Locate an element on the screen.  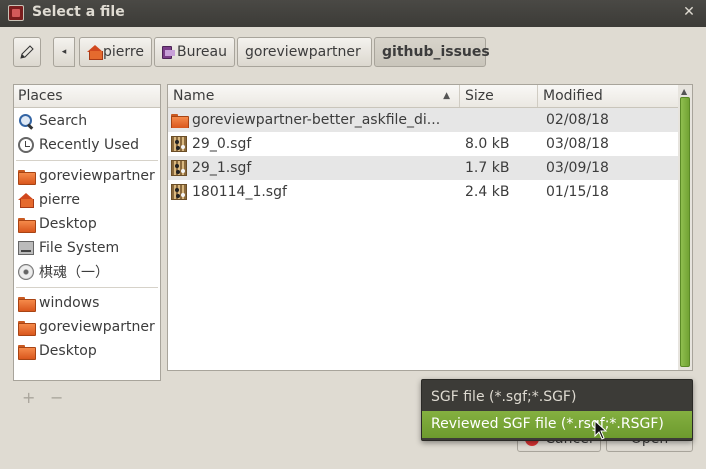
file-modified: 02/08/18 is located at coordinates (577, 120).